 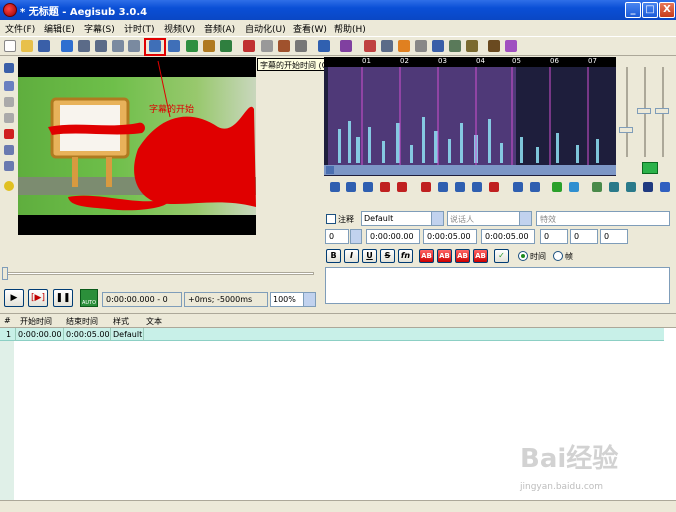 What do you see at coordinates (631, 187) in the screenshot?
I see `auto-next-icon` at bounding box center [631, 187].